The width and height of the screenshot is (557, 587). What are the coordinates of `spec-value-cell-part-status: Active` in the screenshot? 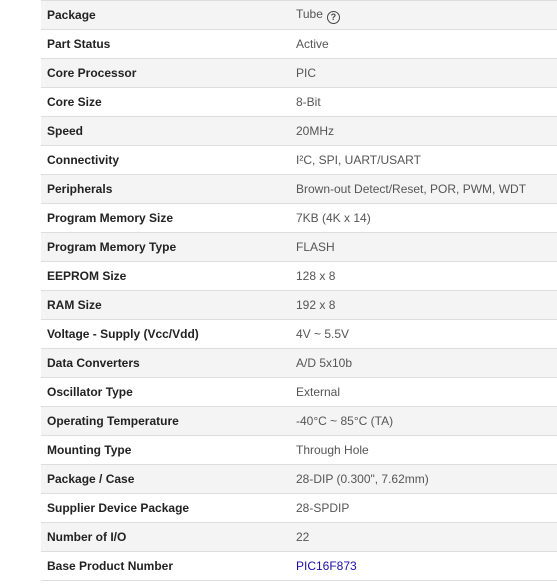 It's located at (423, 44).